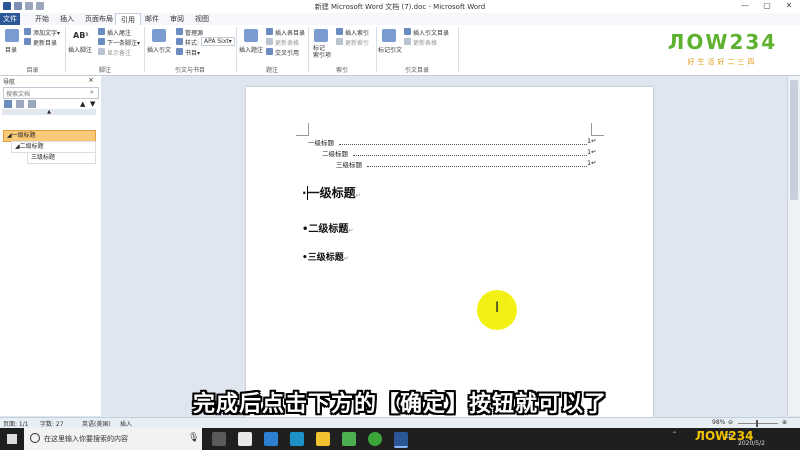 This screenshot has height=450, width=800. Describe the element at coordinates (323, 439) in the screenshot. I see `store-icon` at that location.